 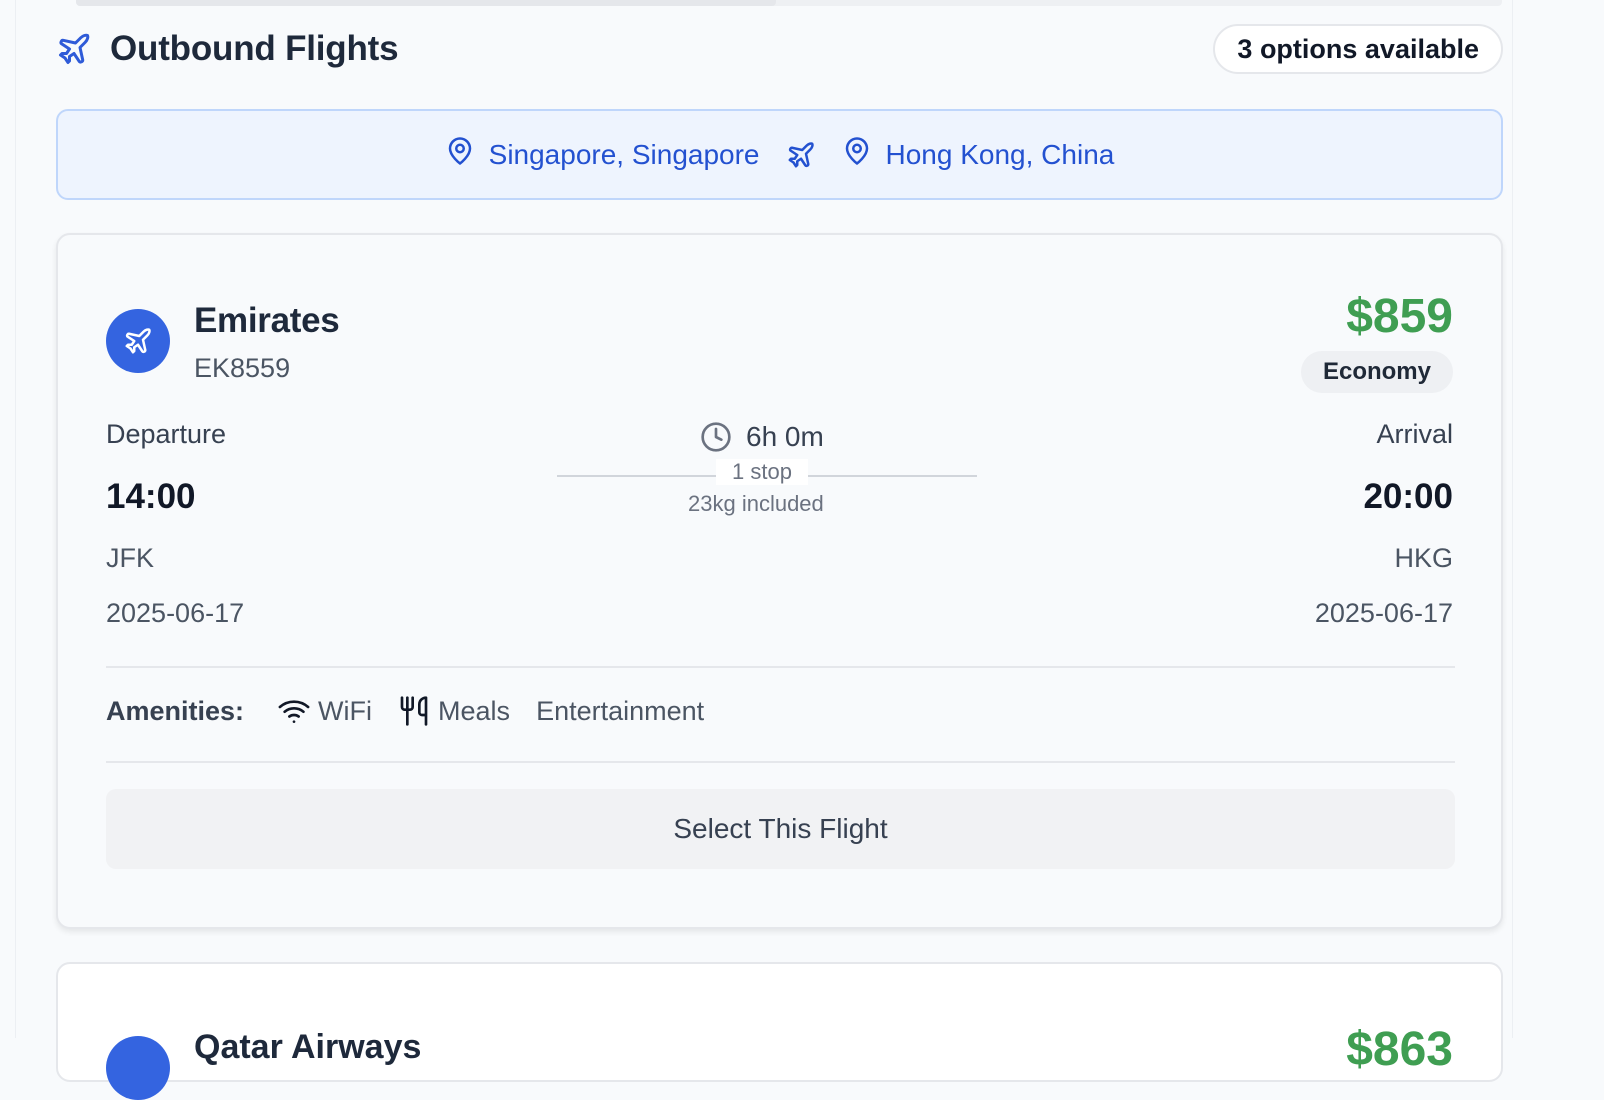 I want to click on amenity-label: Entertainment, so click(x=620, y=710).